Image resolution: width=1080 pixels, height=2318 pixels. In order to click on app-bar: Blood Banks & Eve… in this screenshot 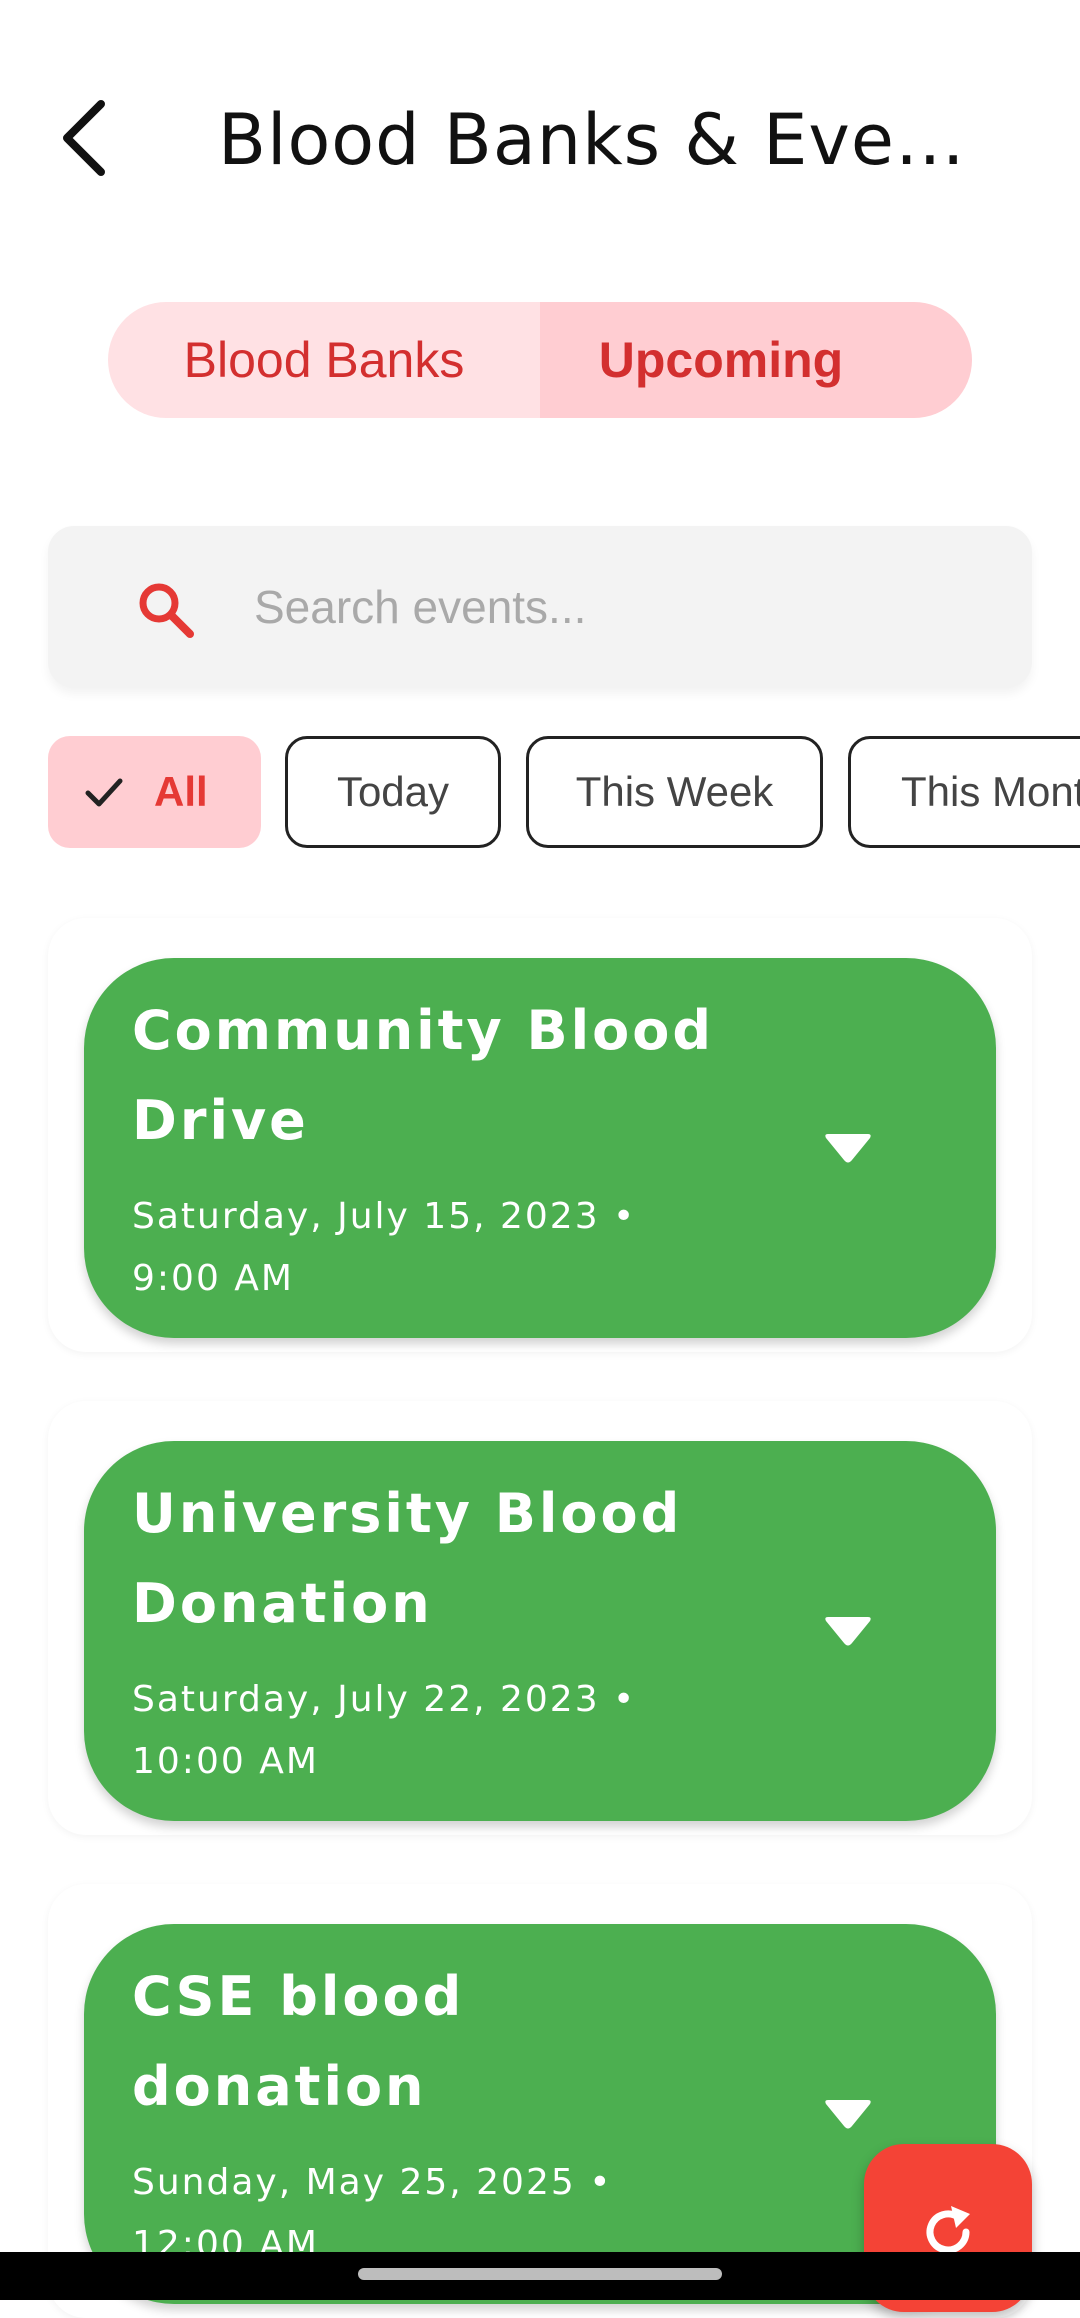, I will do `click(540, 140)`.